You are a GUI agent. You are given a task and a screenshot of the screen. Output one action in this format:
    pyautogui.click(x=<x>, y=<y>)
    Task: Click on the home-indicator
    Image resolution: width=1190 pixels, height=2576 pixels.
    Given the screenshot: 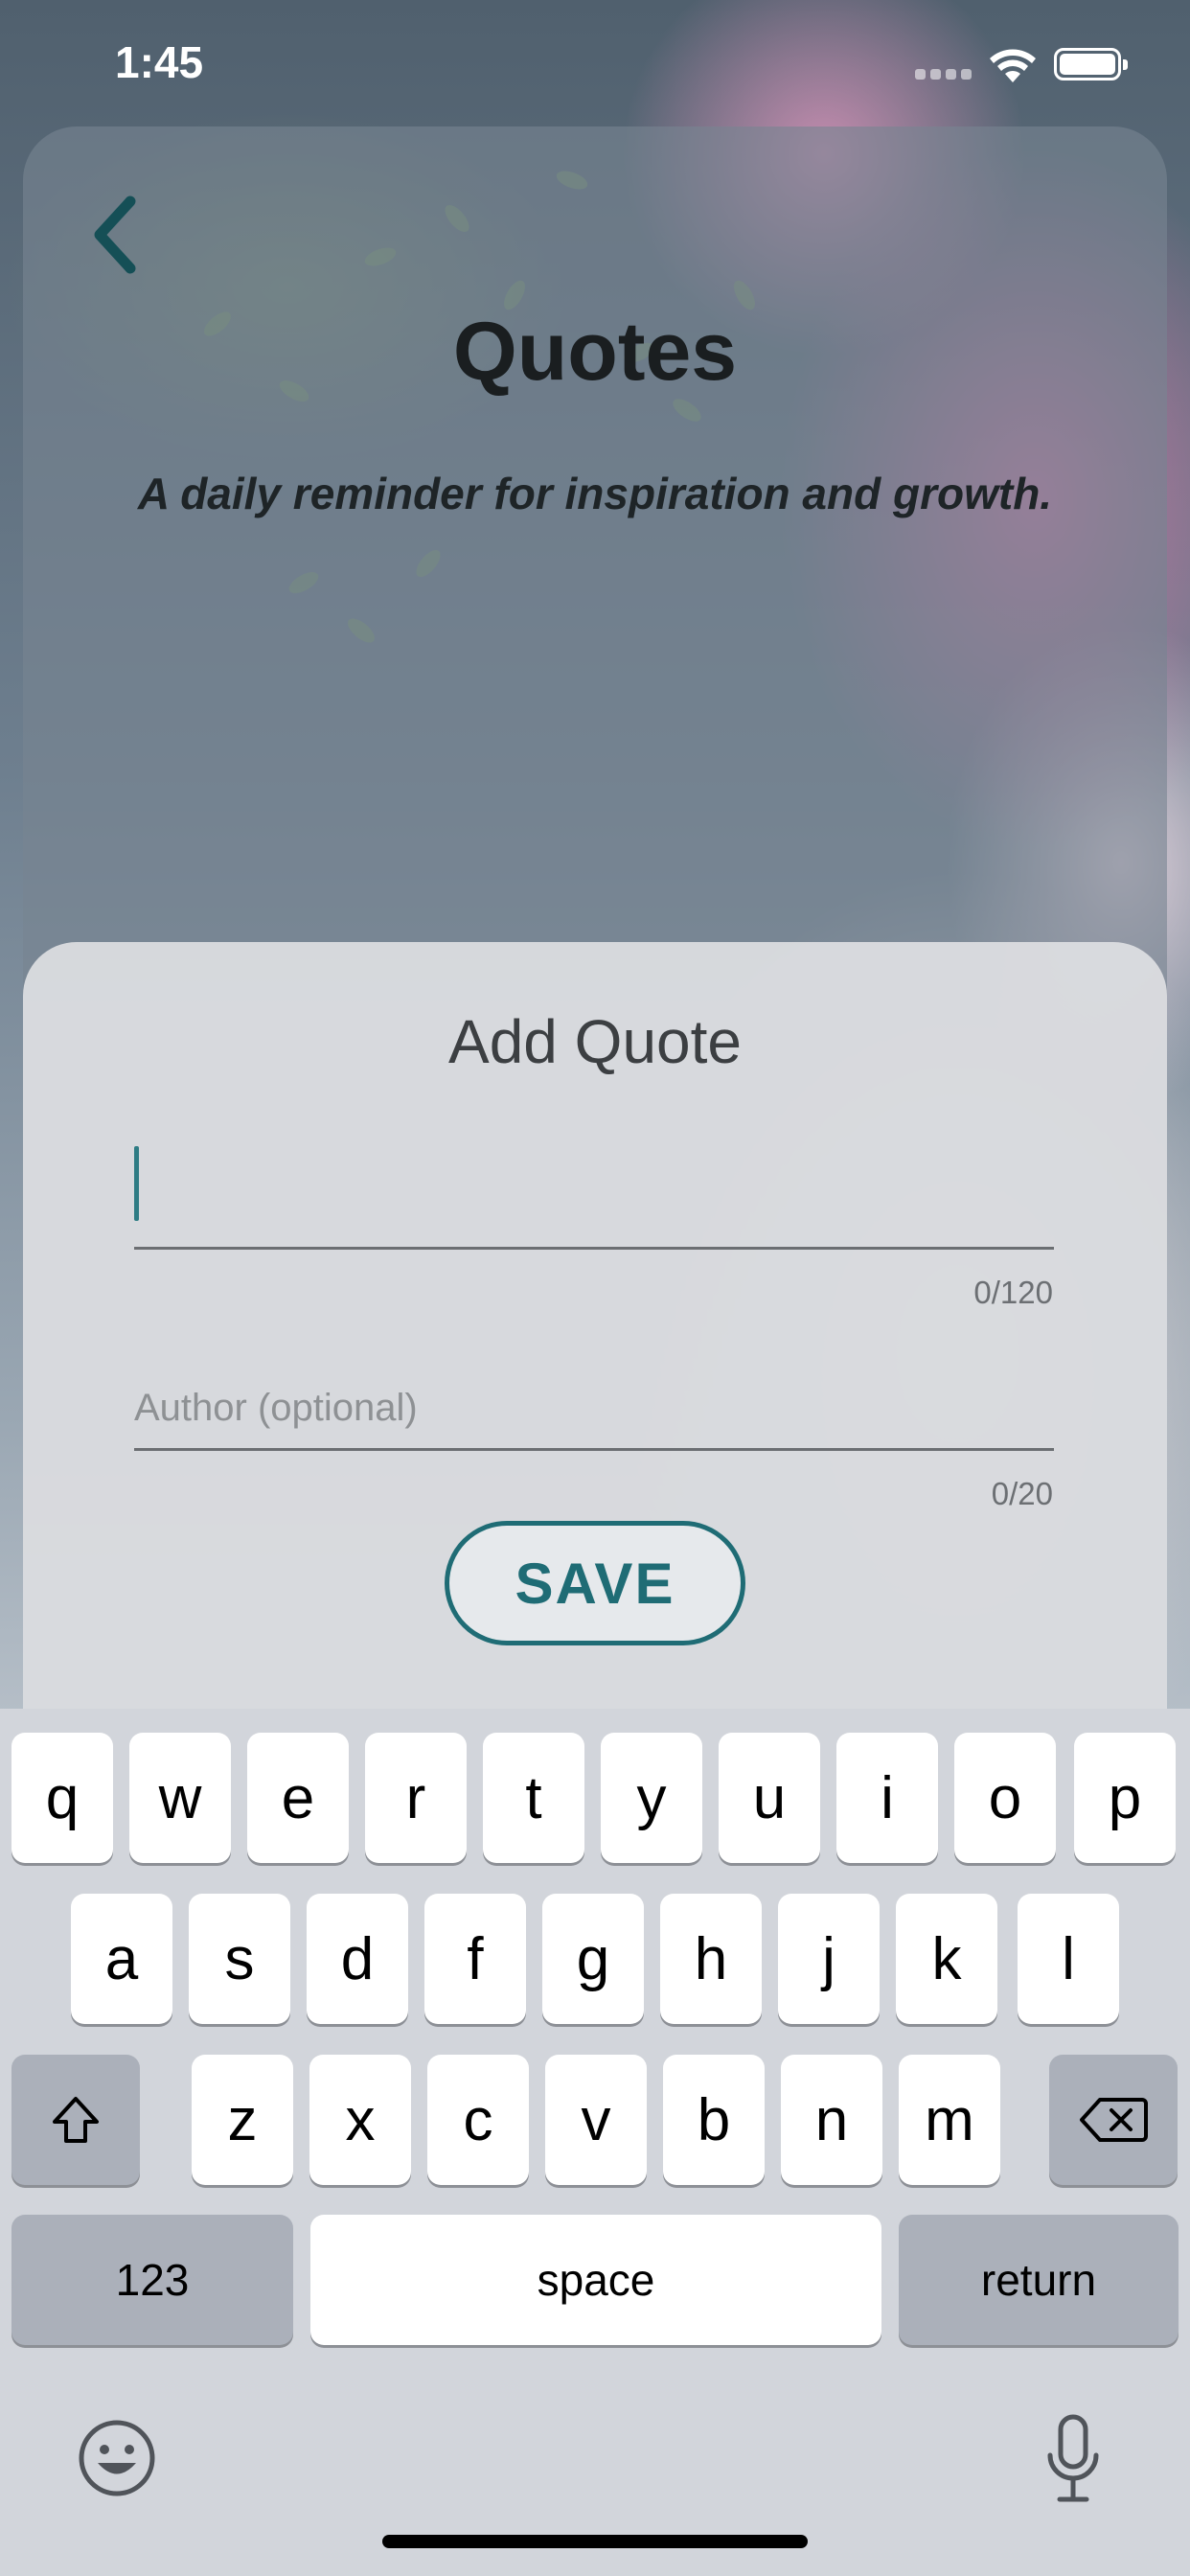 What is the action you would take?
    pyautogui.click(x=595, y=2541)
    